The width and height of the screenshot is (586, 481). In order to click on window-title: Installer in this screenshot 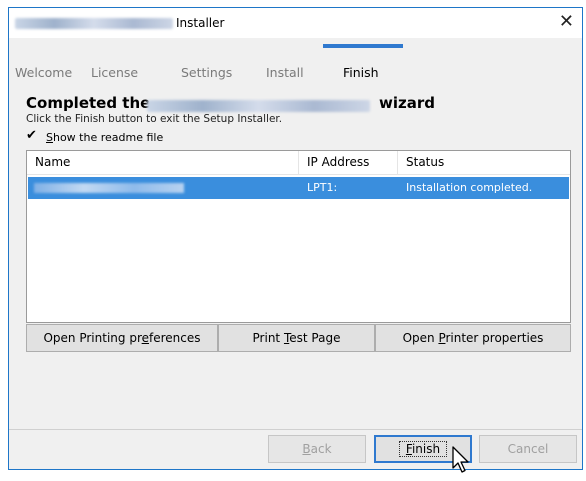, I will do `click(200, 23)`.